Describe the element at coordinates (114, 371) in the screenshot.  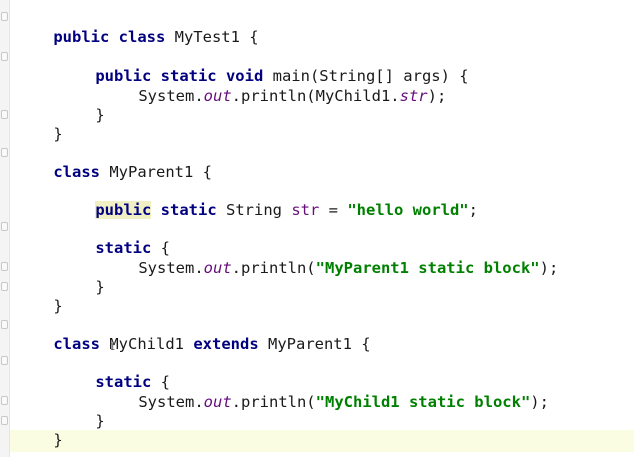
I see `code-line-13: static {` at that location.